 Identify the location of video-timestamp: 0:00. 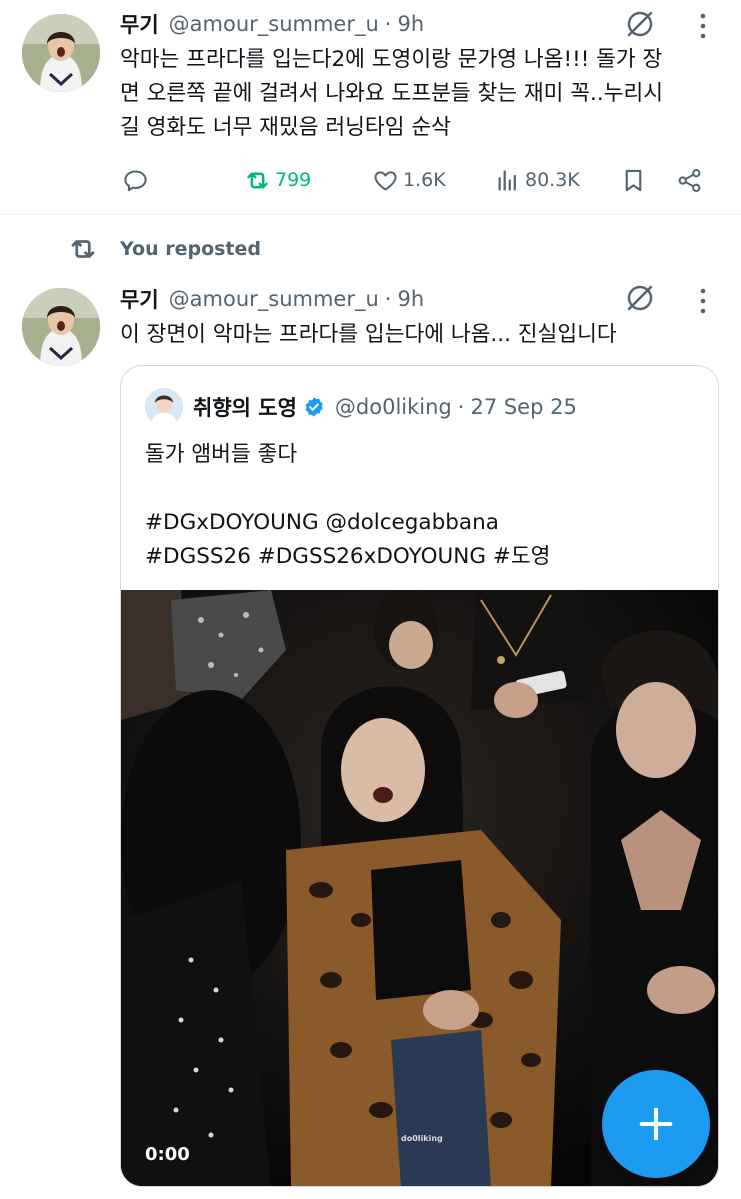
(167, 1154).